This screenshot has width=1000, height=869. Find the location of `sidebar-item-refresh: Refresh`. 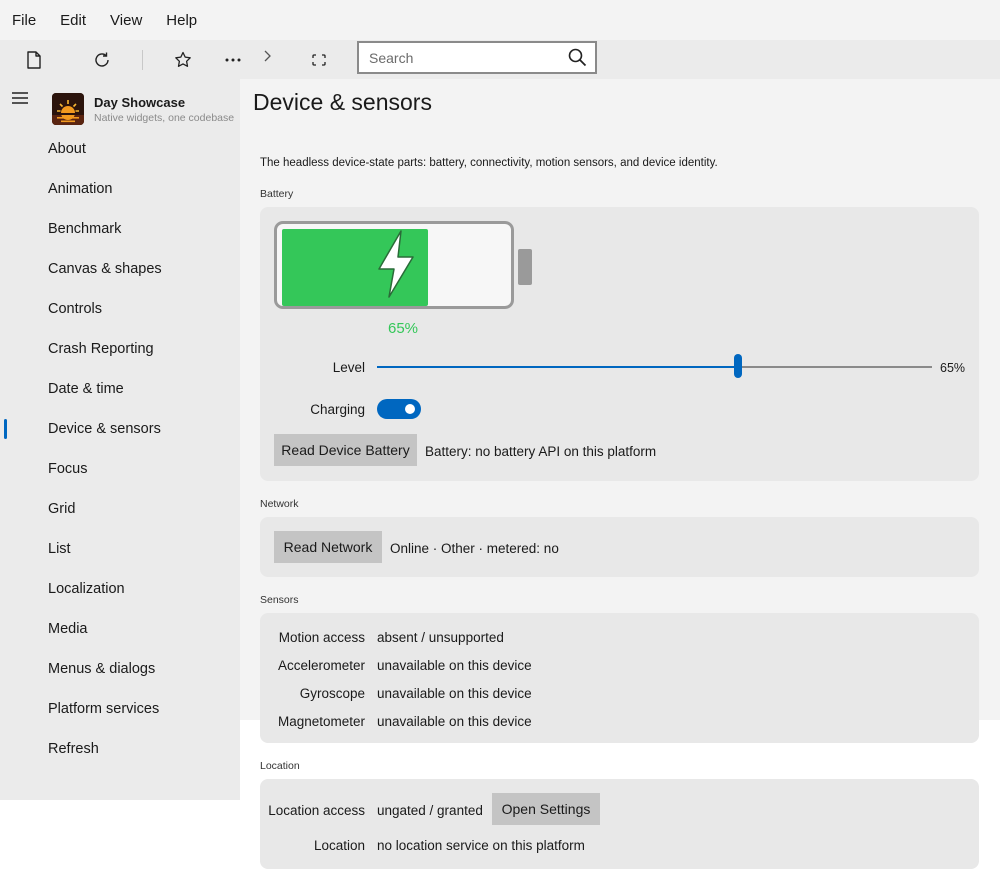

sidebar-item-refresh: Refresh is located at coordinates (120, 749).